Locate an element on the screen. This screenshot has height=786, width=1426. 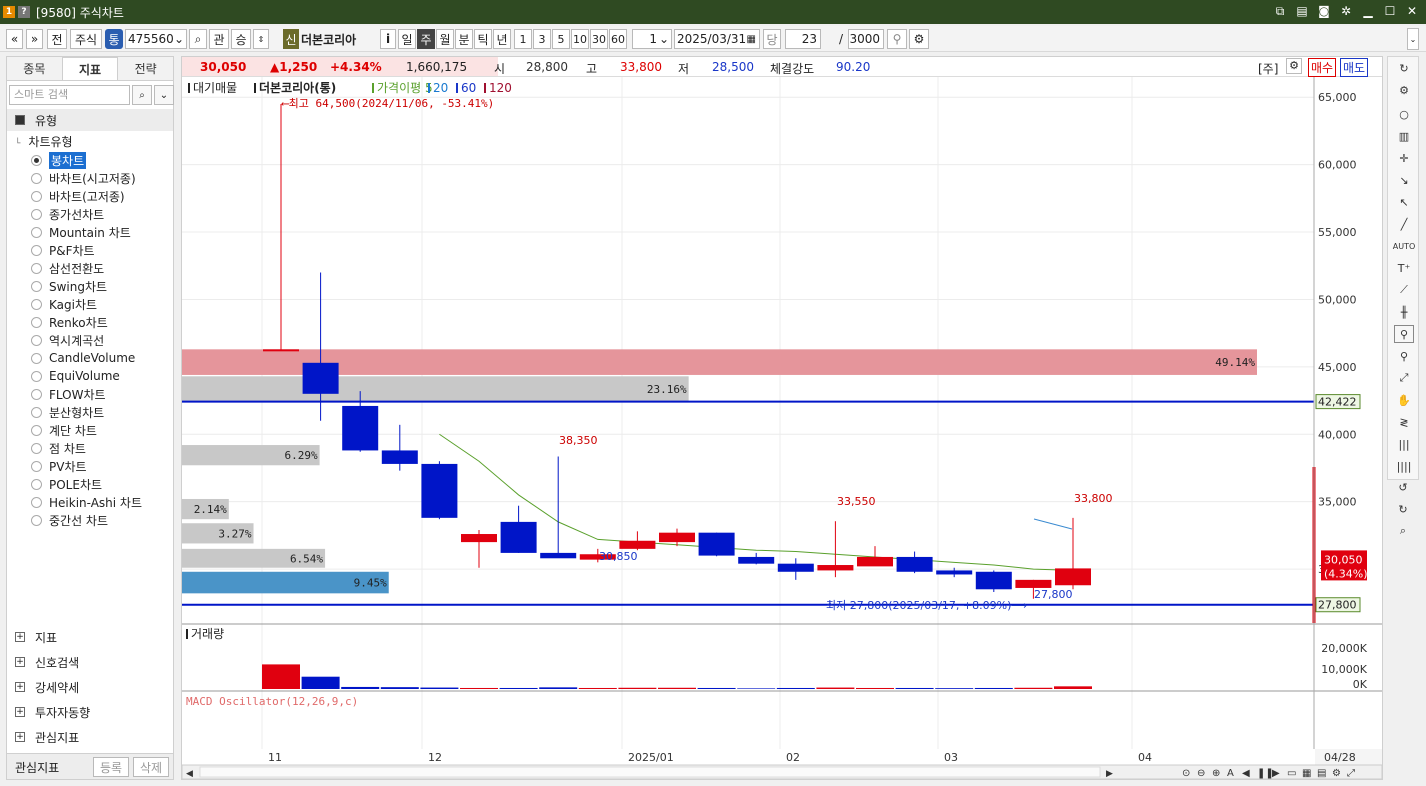
tab-1: 지표 is located at coordinates (90, 68).